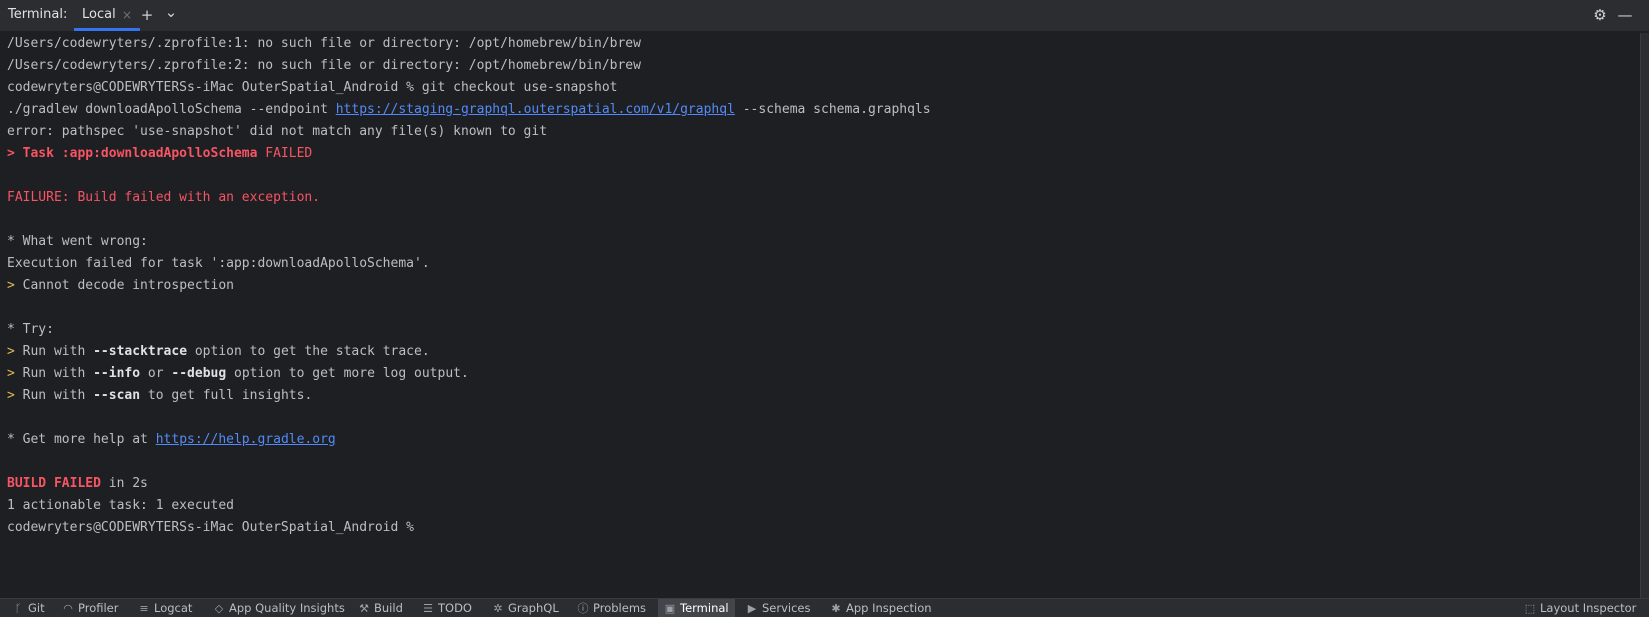 The image size is (1649, 617). Describe the element at coordinates (68, 608) in the screenshot. I see `profiler-icon: ◠` at that location.